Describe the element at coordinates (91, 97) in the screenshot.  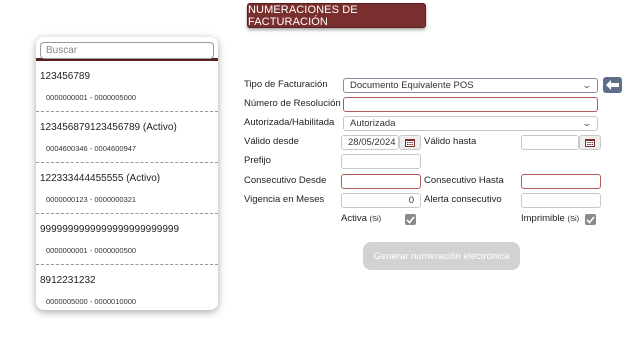
I see `list-item-range: 0000000001 - 0000005000` at that location.